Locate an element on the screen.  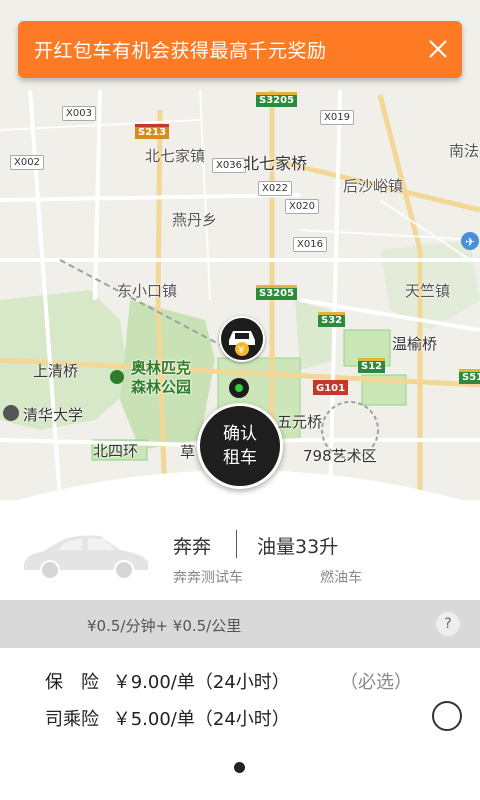
place-dongxiaokou: 东小口镇 is located at coordinates (147, 291).